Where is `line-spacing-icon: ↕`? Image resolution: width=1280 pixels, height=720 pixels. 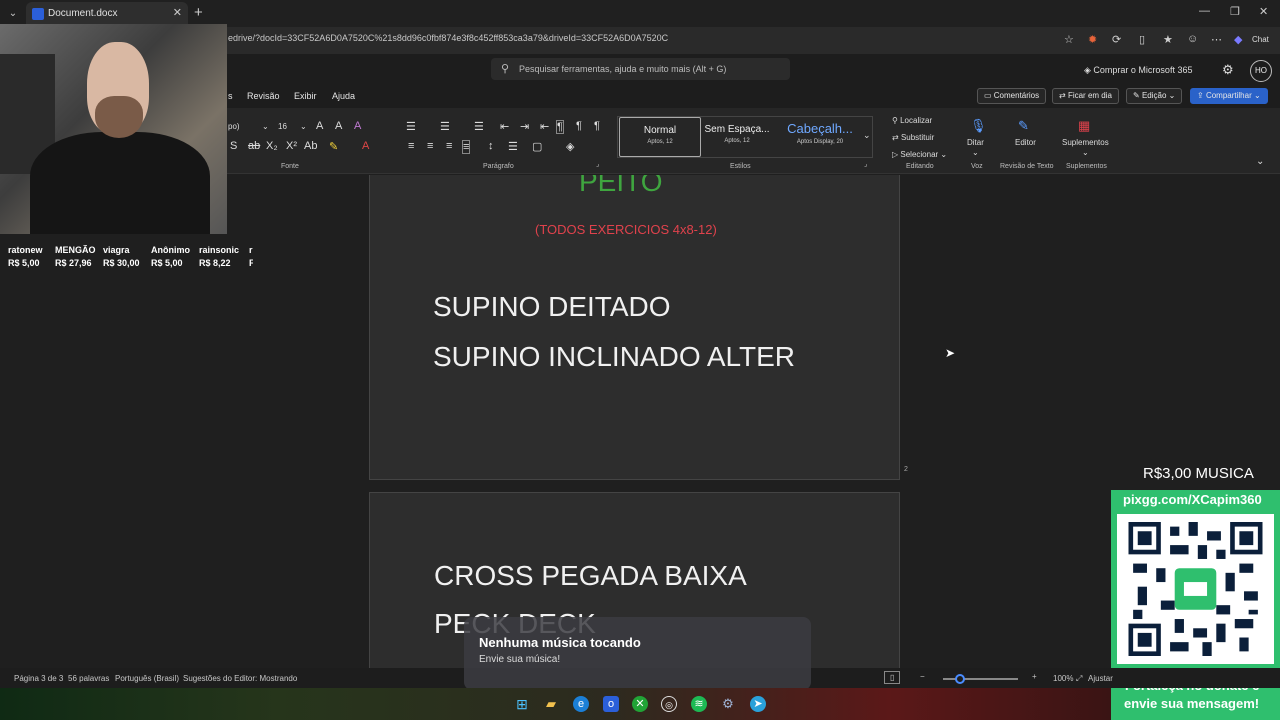
line-spacing-icon: ↕ is located at coordinates (491, 146).